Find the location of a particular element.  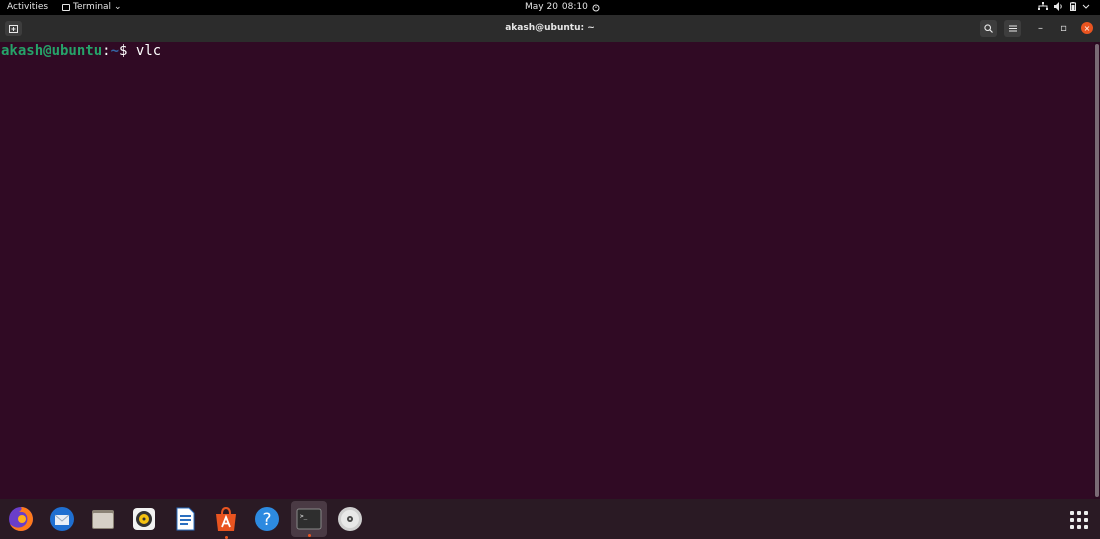

window-title: akash@ubuntu: ~ is located at coordinates (550, 28).